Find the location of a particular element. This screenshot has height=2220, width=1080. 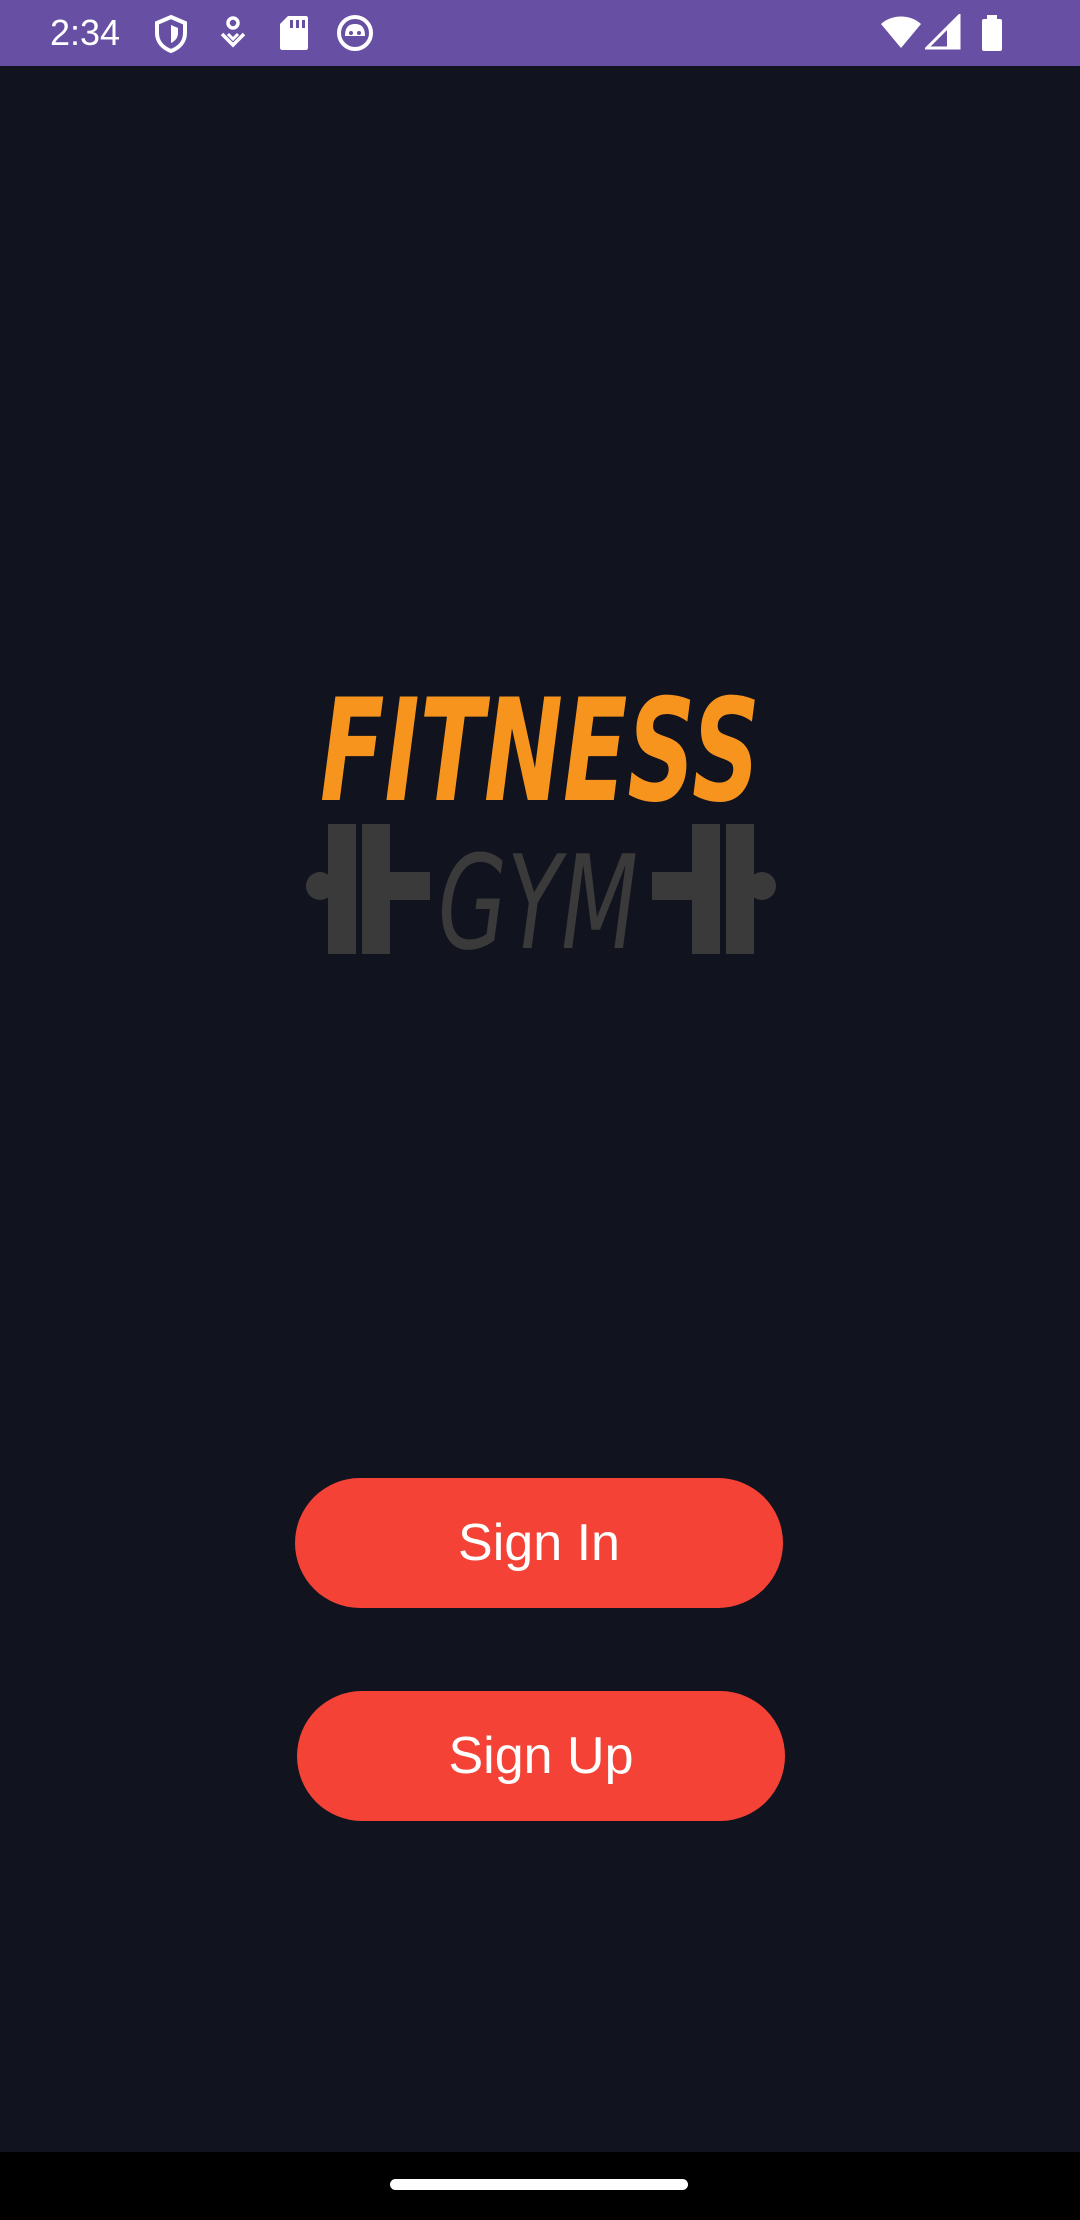

dumbbell-right-icon is located at coordinates (714, 889).